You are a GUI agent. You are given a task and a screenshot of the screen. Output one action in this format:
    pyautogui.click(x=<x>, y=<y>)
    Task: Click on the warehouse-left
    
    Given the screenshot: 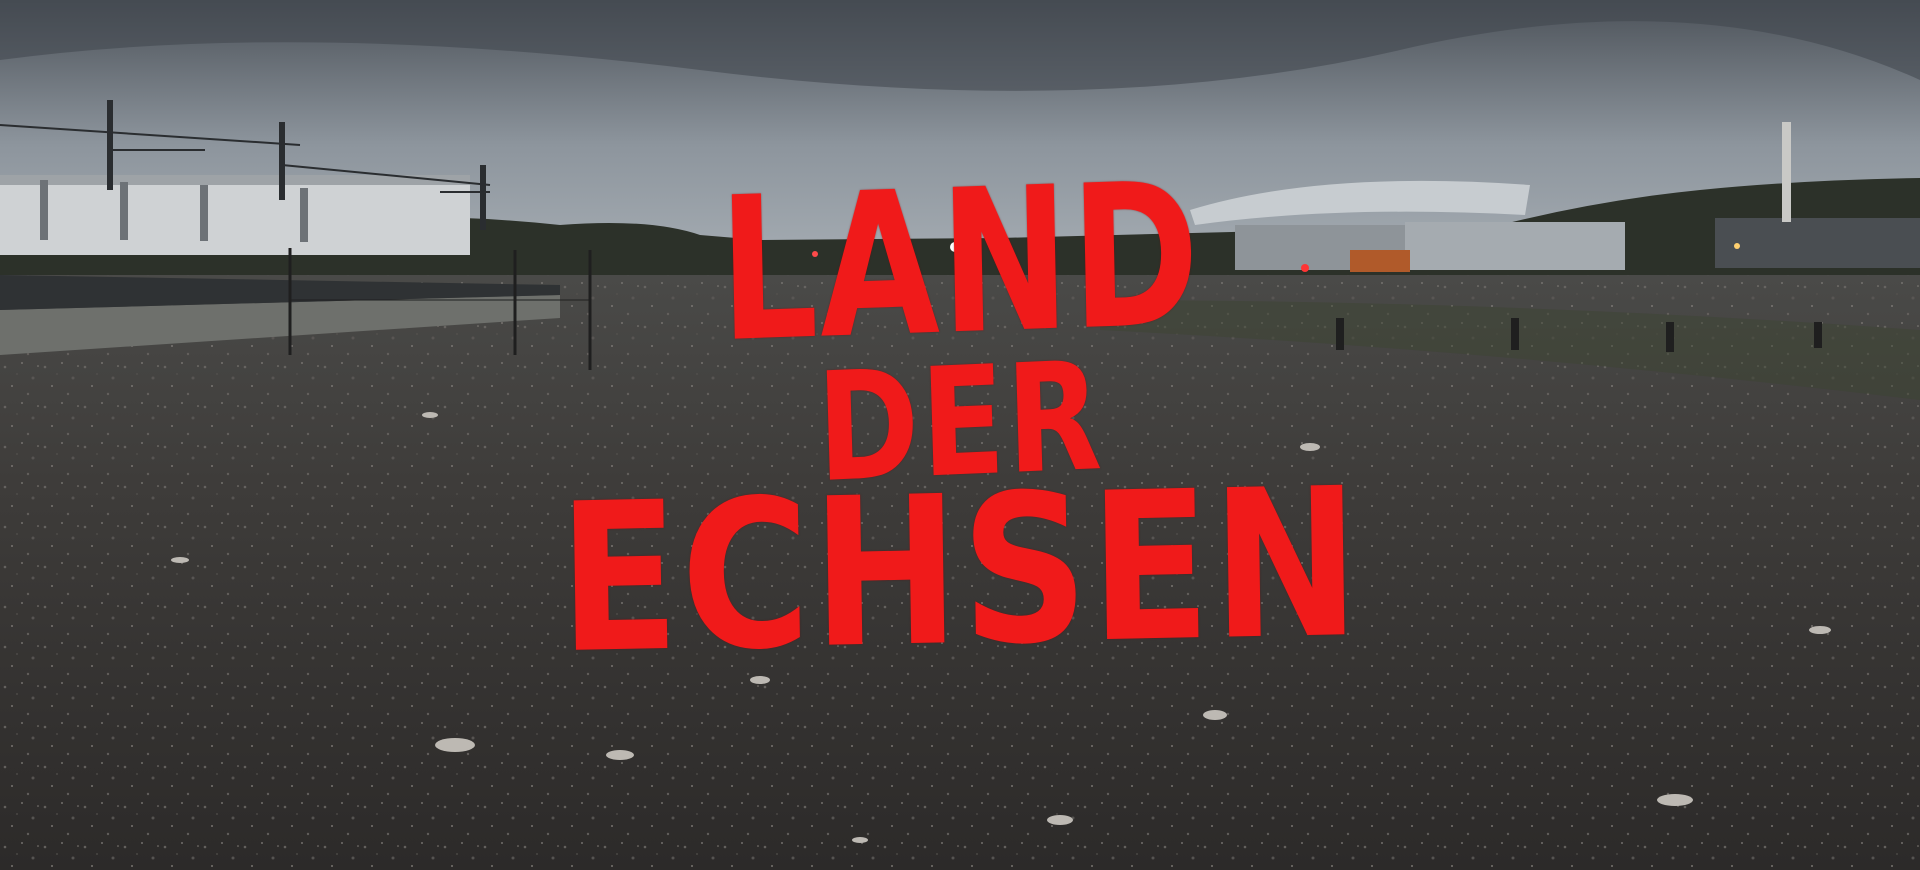 What is the action you would take?
    pyautogui.click(x=235, y=215)
    